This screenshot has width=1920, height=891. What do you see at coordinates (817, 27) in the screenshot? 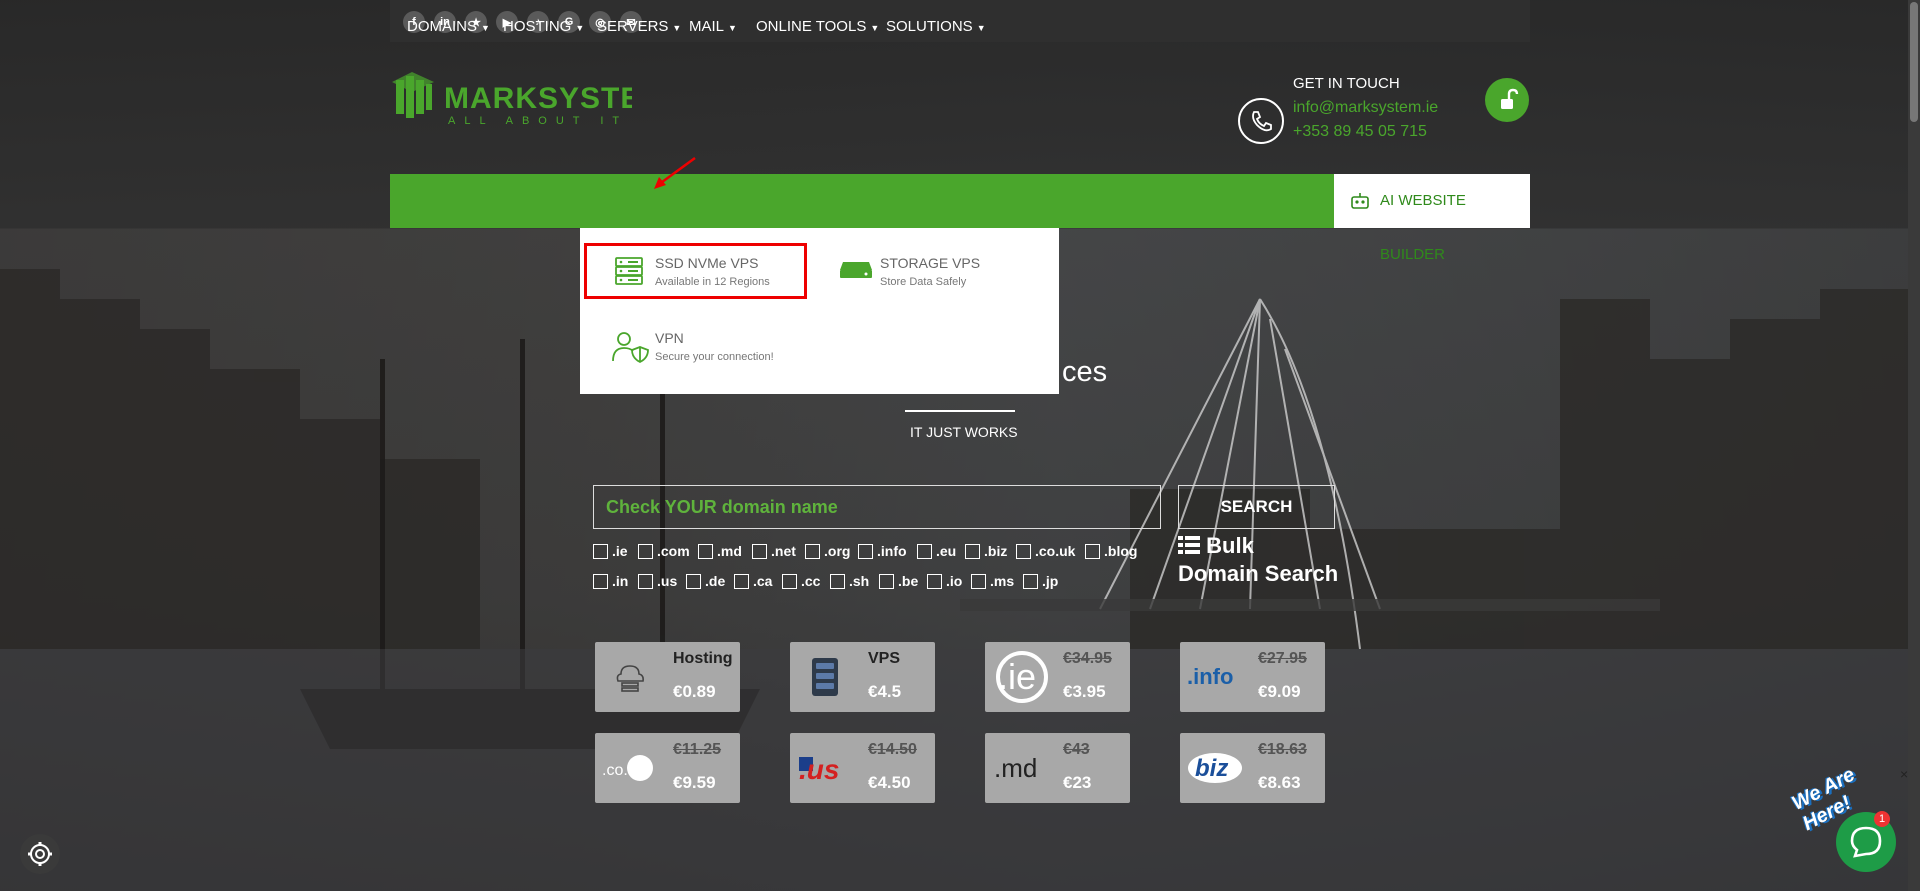
I see `nav-online-tools: ONLINE TOOLS ▼` at bounding box center [817, 27].